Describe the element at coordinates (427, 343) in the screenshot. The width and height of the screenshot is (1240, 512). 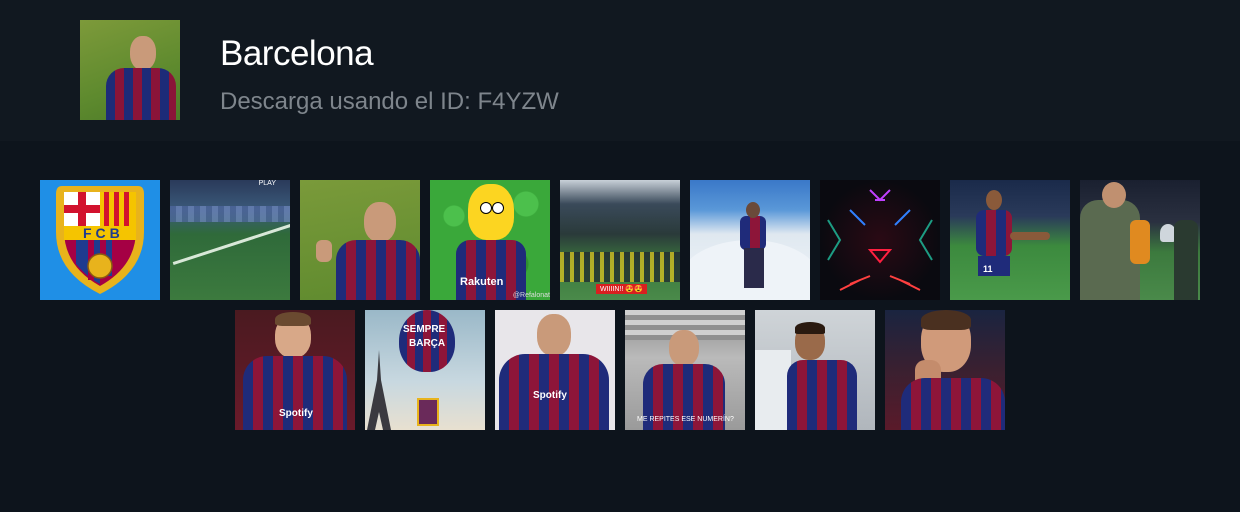
I see `balloon-text-2: BARÇA` at that location.